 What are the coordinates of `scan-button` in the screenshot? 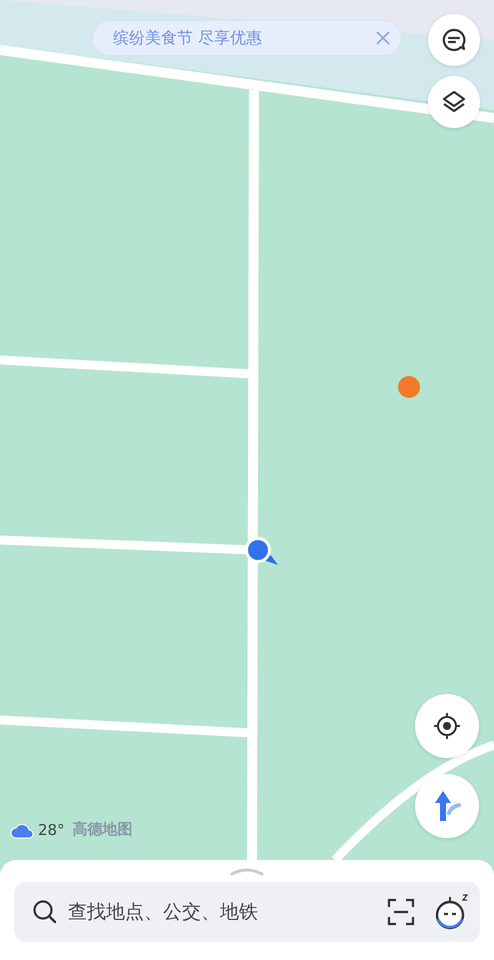 It's located at (401, 912).